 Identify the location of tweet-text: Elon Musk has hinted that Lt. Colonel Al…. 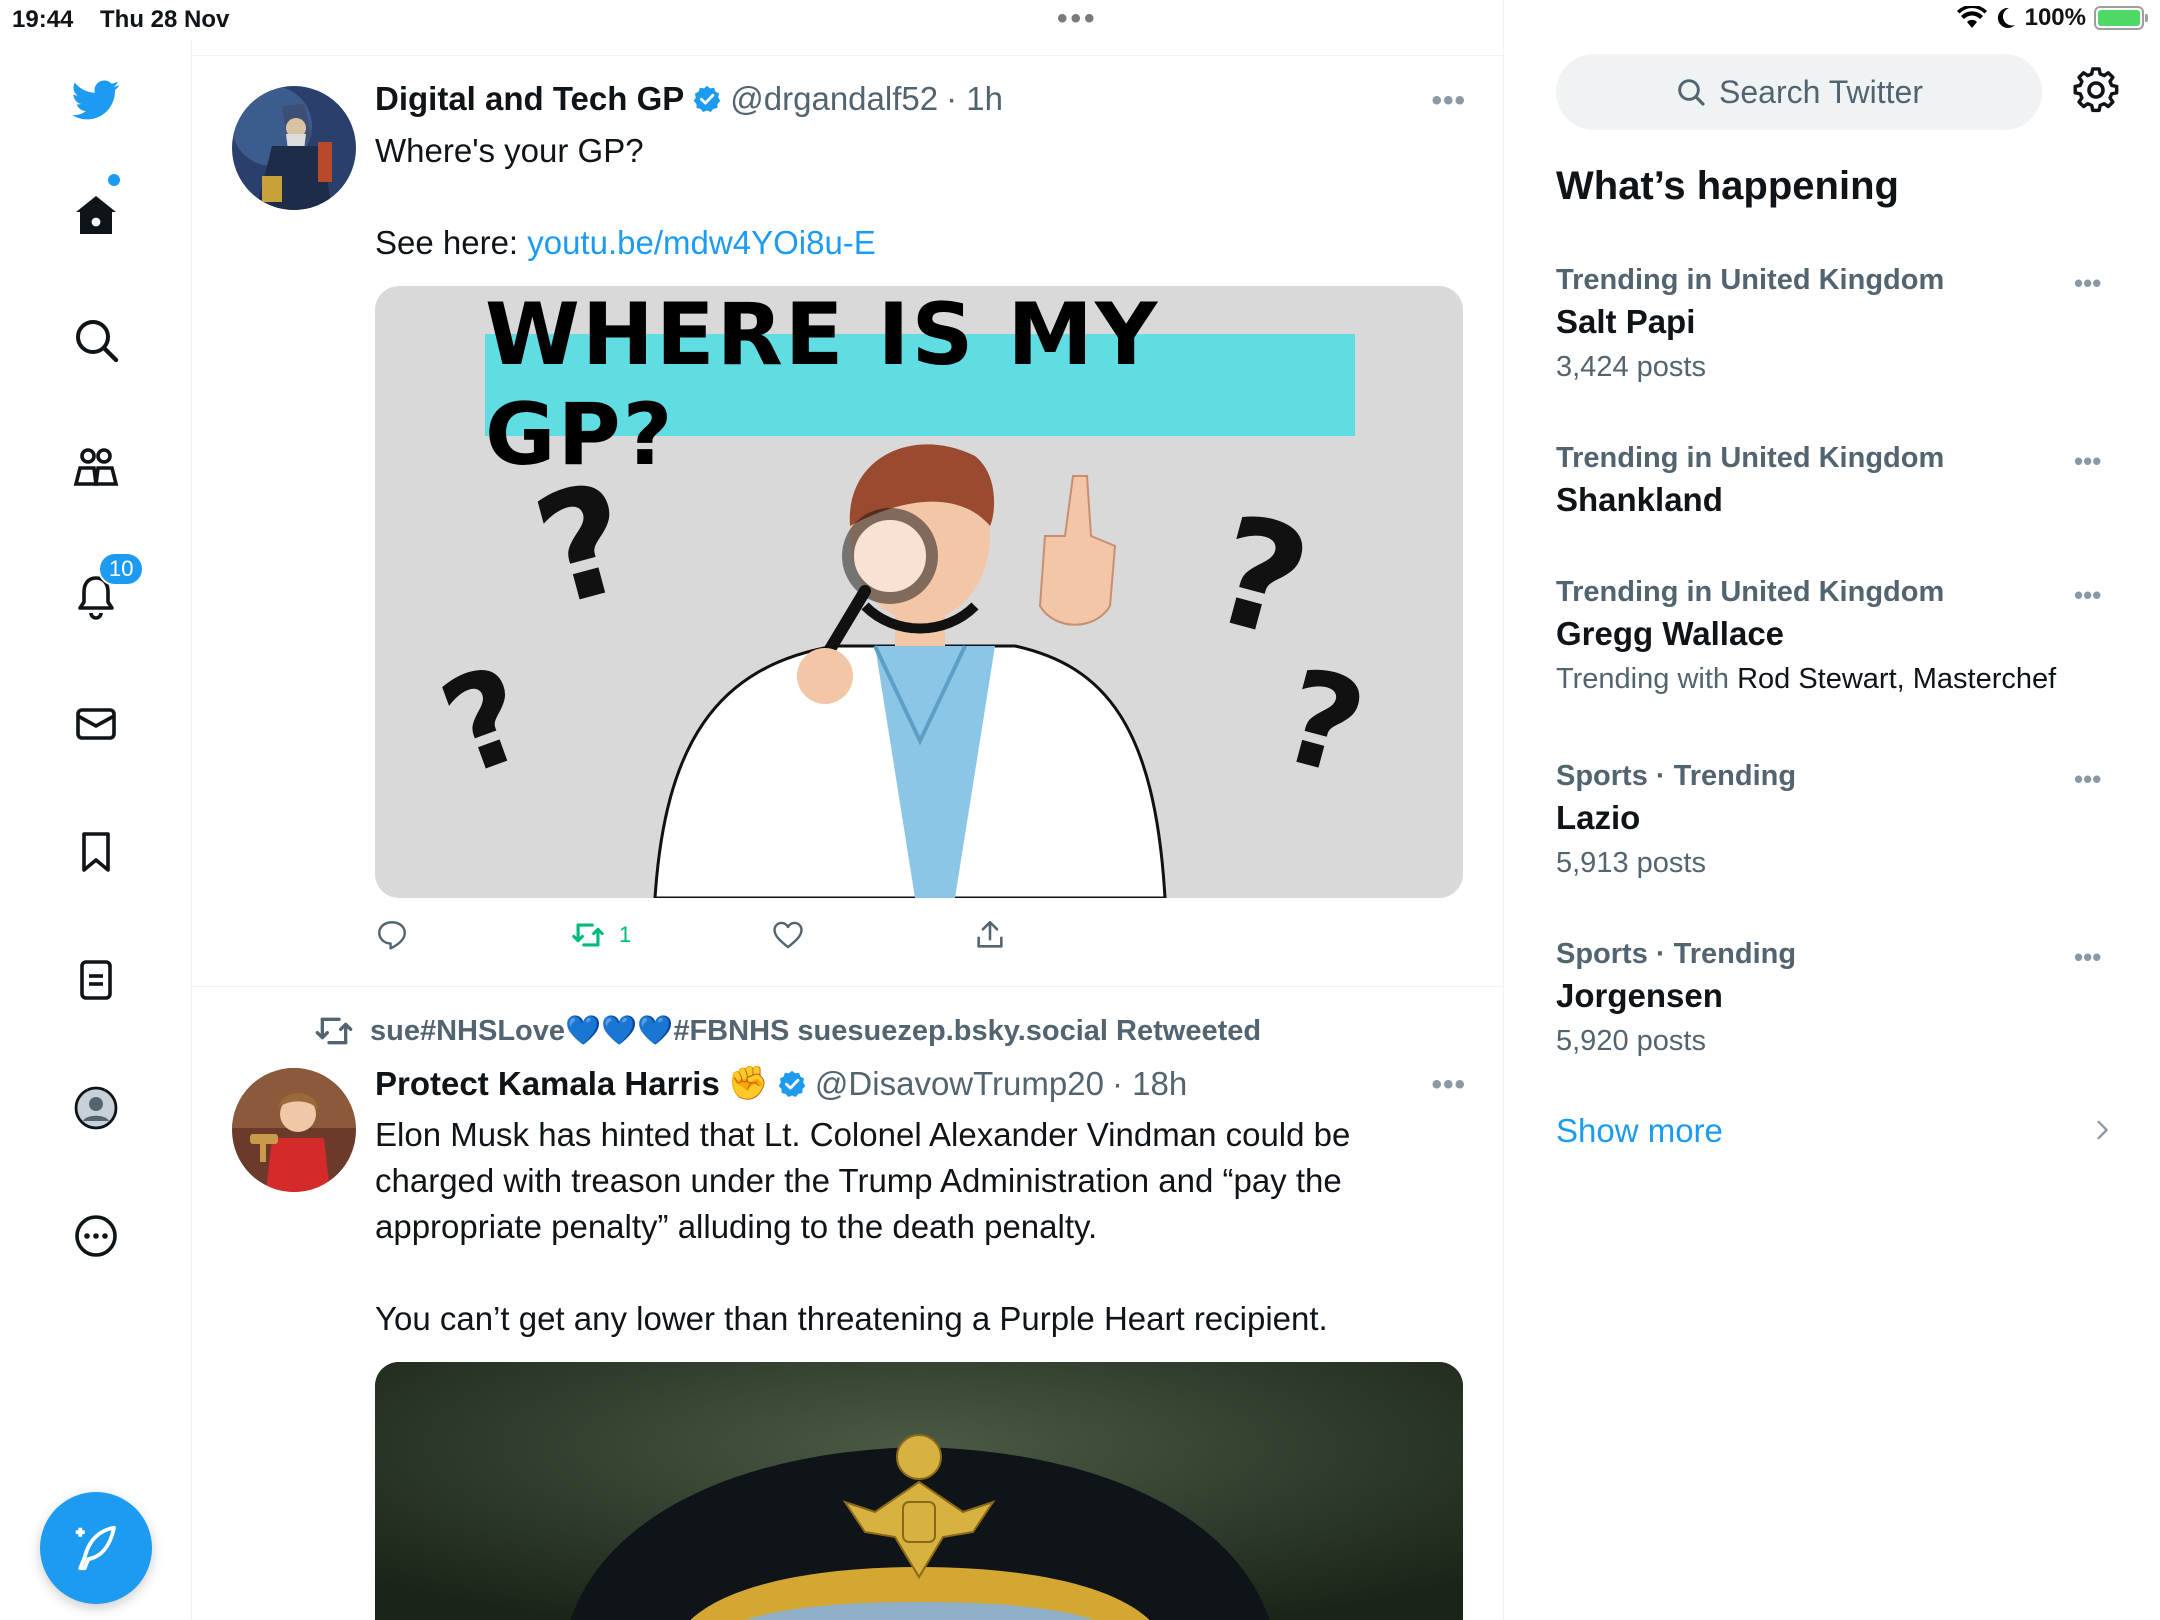
(925, 1227).